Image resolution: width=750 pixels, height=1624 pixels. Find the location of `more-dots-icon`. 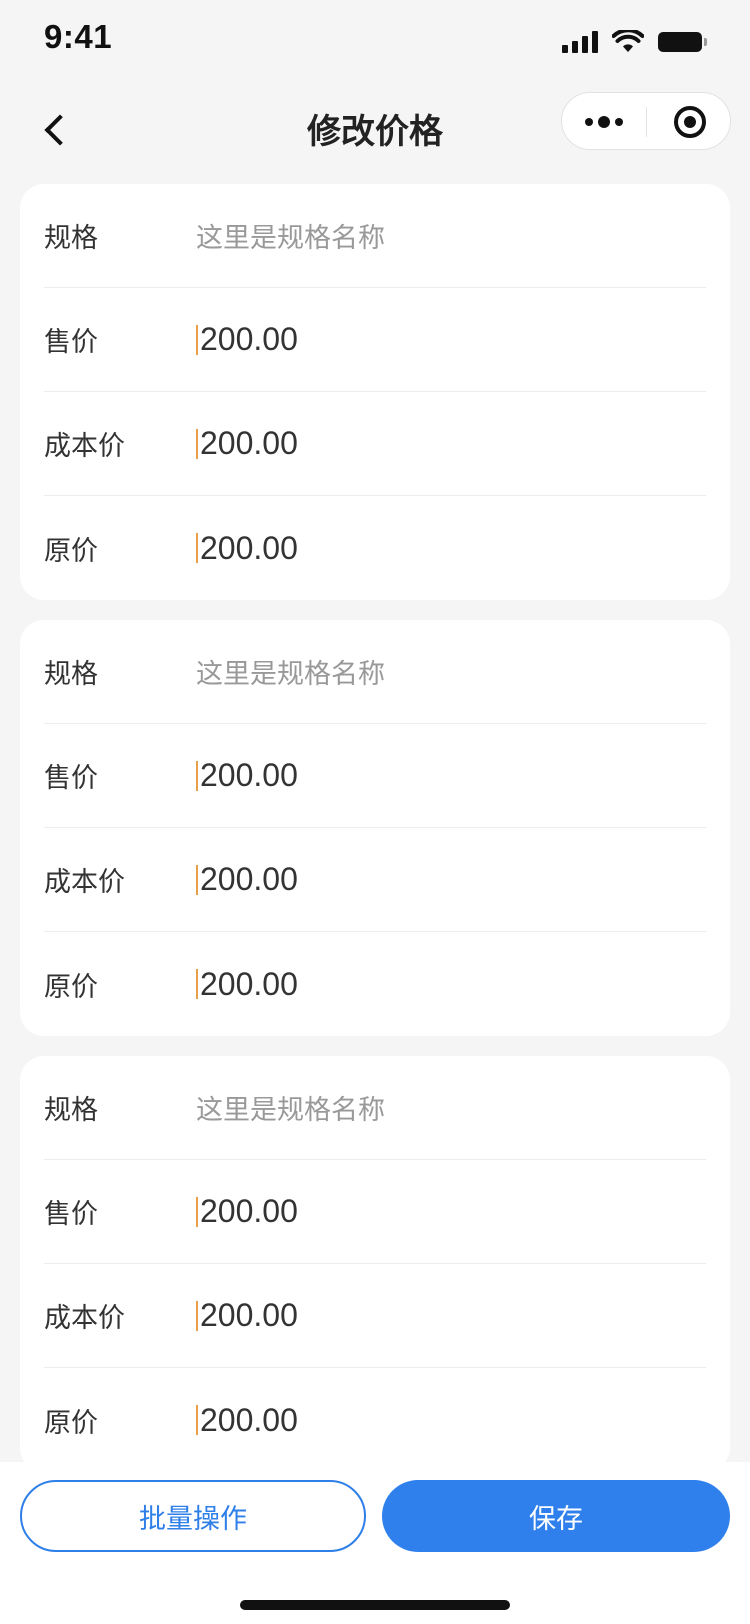

more-dots-icon is located at coordinates (589, 122).